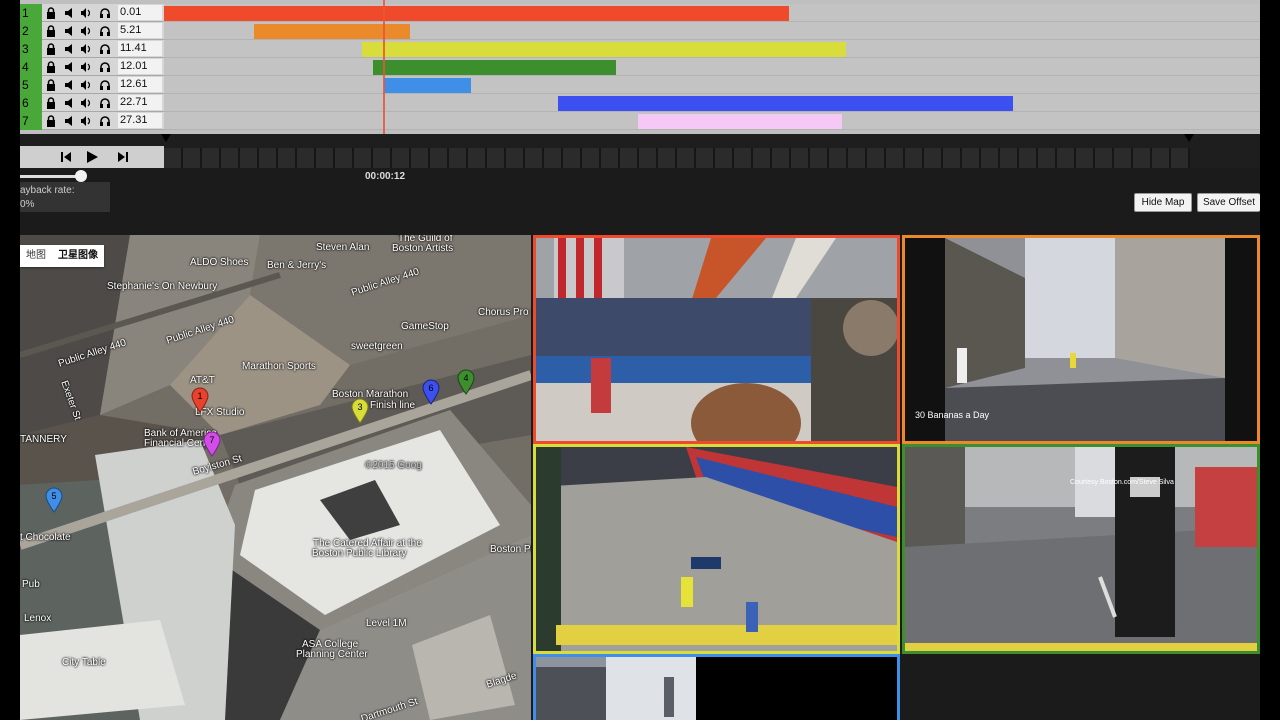  I want to click on map-pin-6: 6, so click(431, 392).